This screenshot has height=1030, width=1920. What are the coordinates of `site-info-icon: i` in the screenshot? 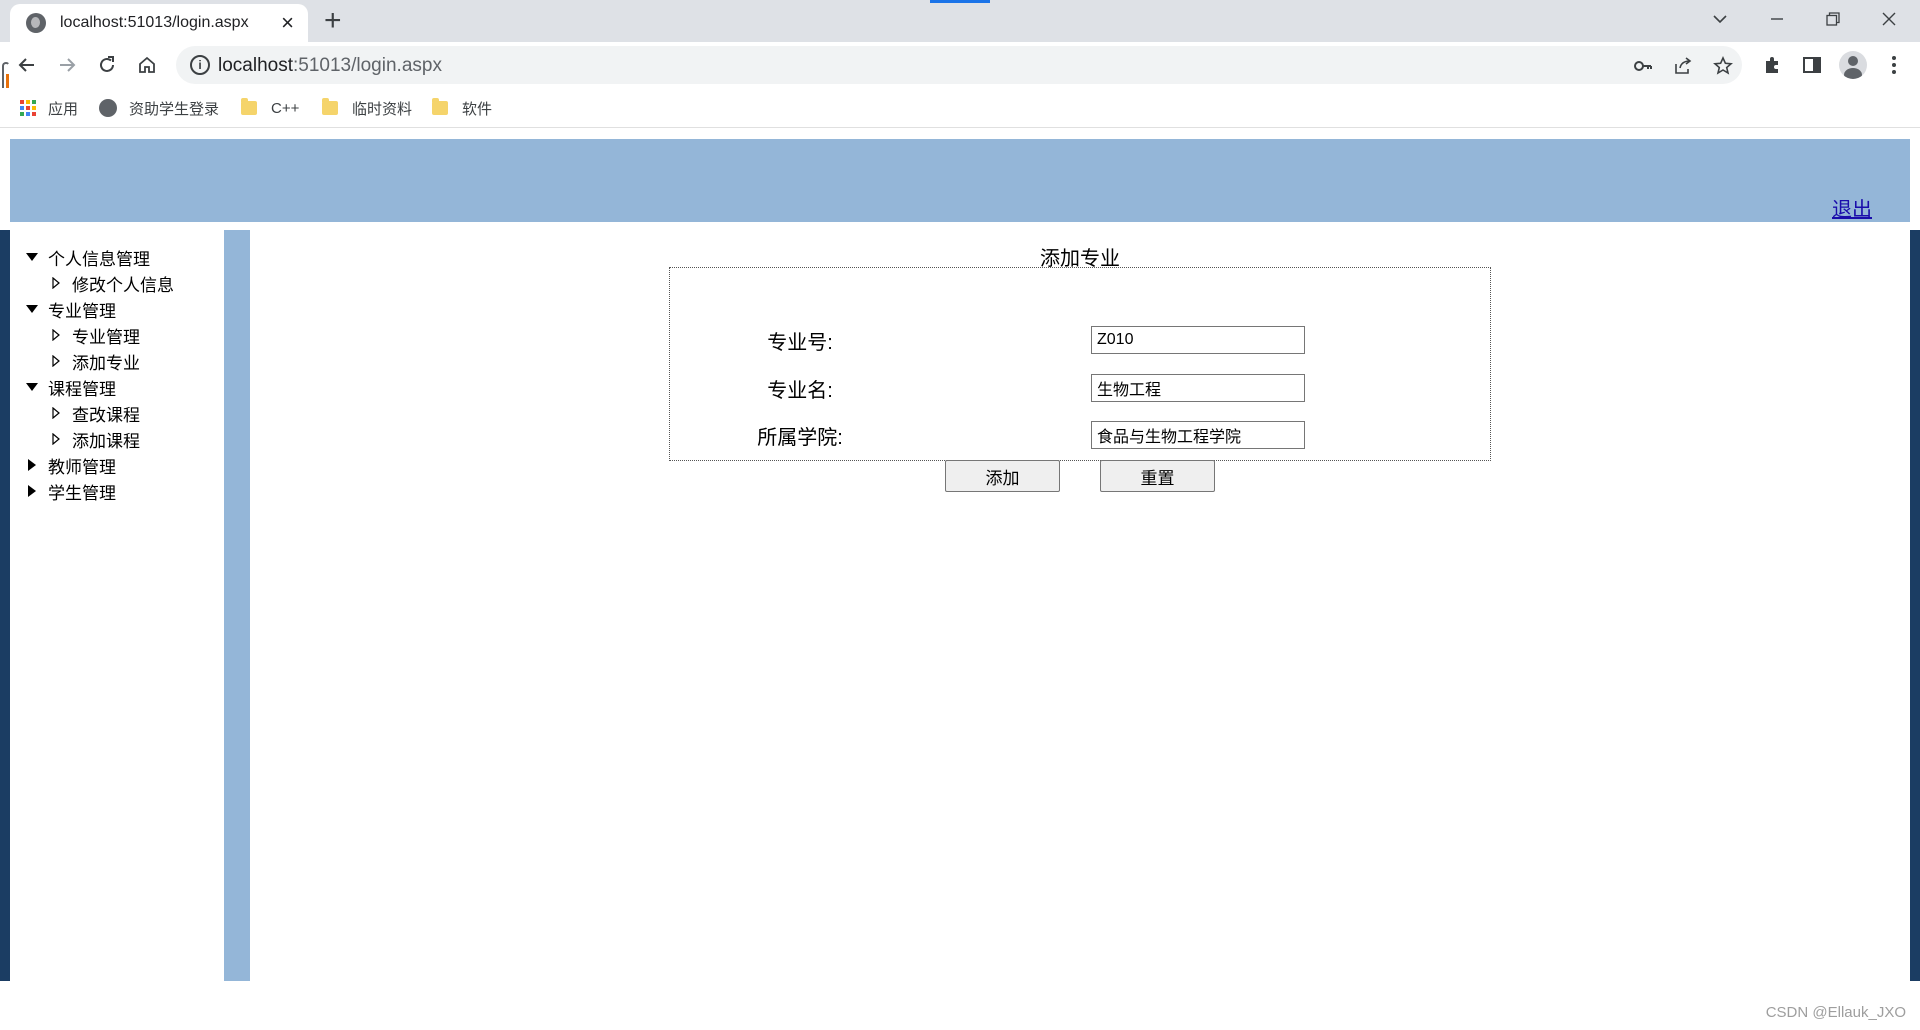 It's located at (200, 65).